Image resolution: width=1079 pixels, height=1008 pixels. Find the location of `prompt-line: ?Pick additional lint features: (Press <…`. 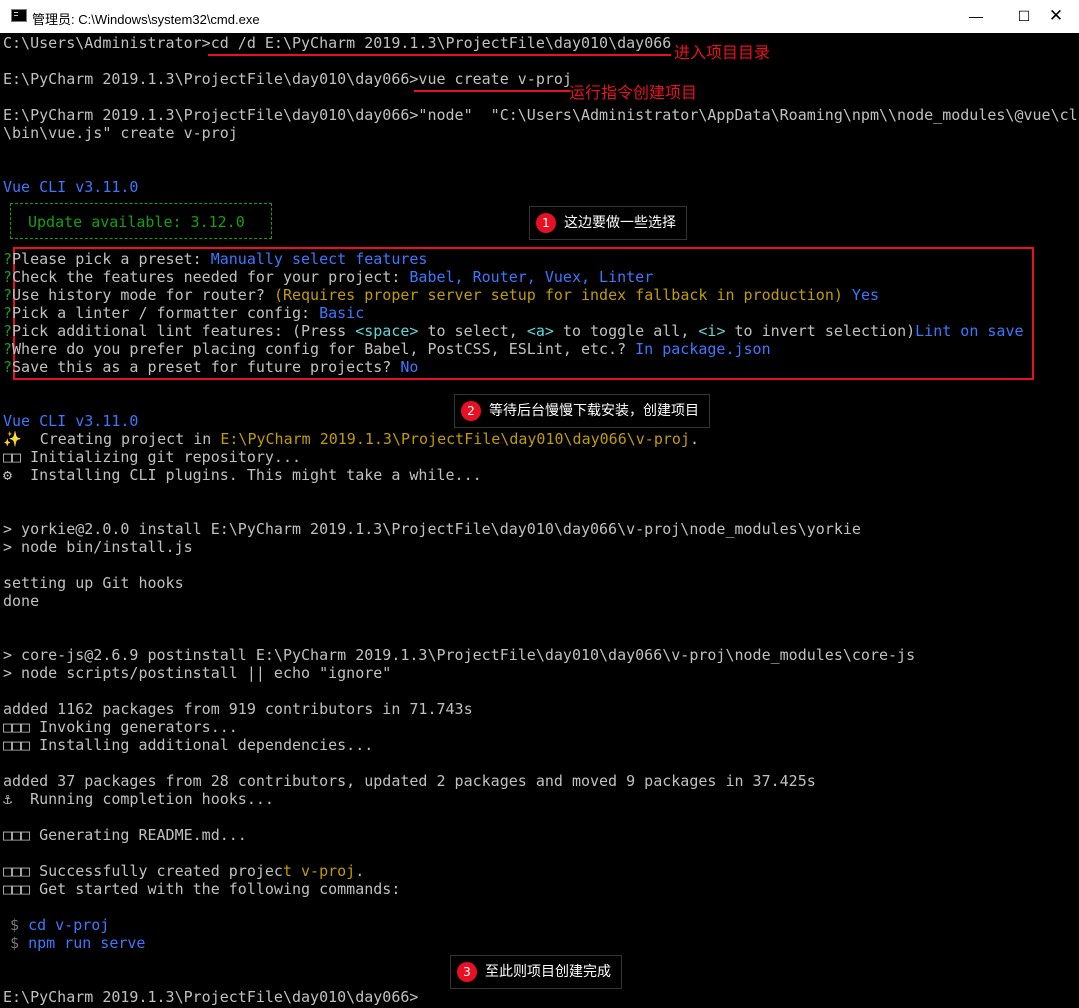

prompt-line: ?Pick additional lint features: (Press <… is located at coordinates (513, 331).